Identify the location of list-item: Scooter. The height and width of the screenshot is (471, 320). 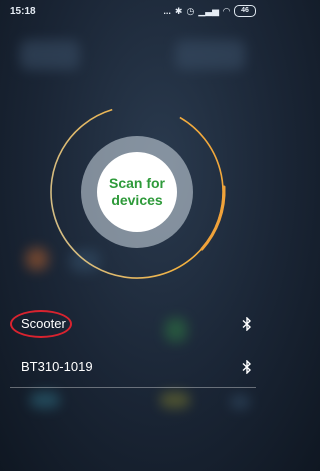
(133, 323).